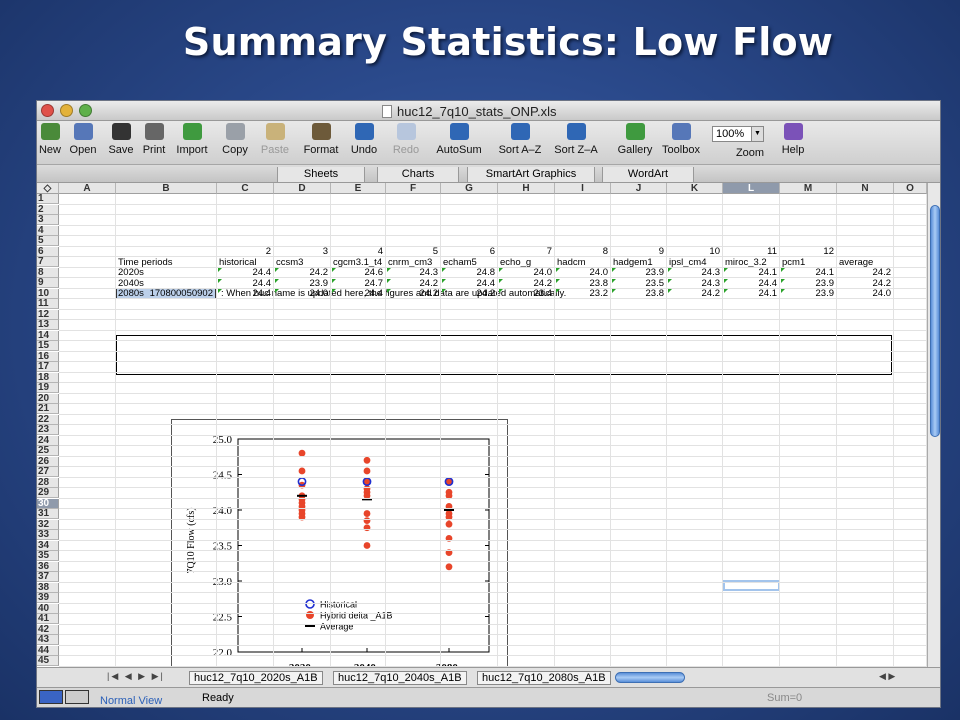  I want to click on minimize-window-button, so click(66, 110).